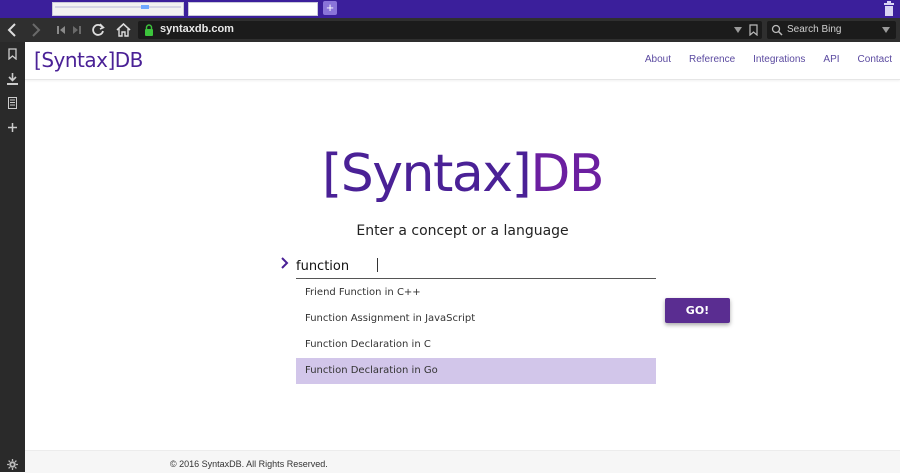 This screenshot has width=900, height=473. I want to click on nav-contact: Contact, so click(875, 59).